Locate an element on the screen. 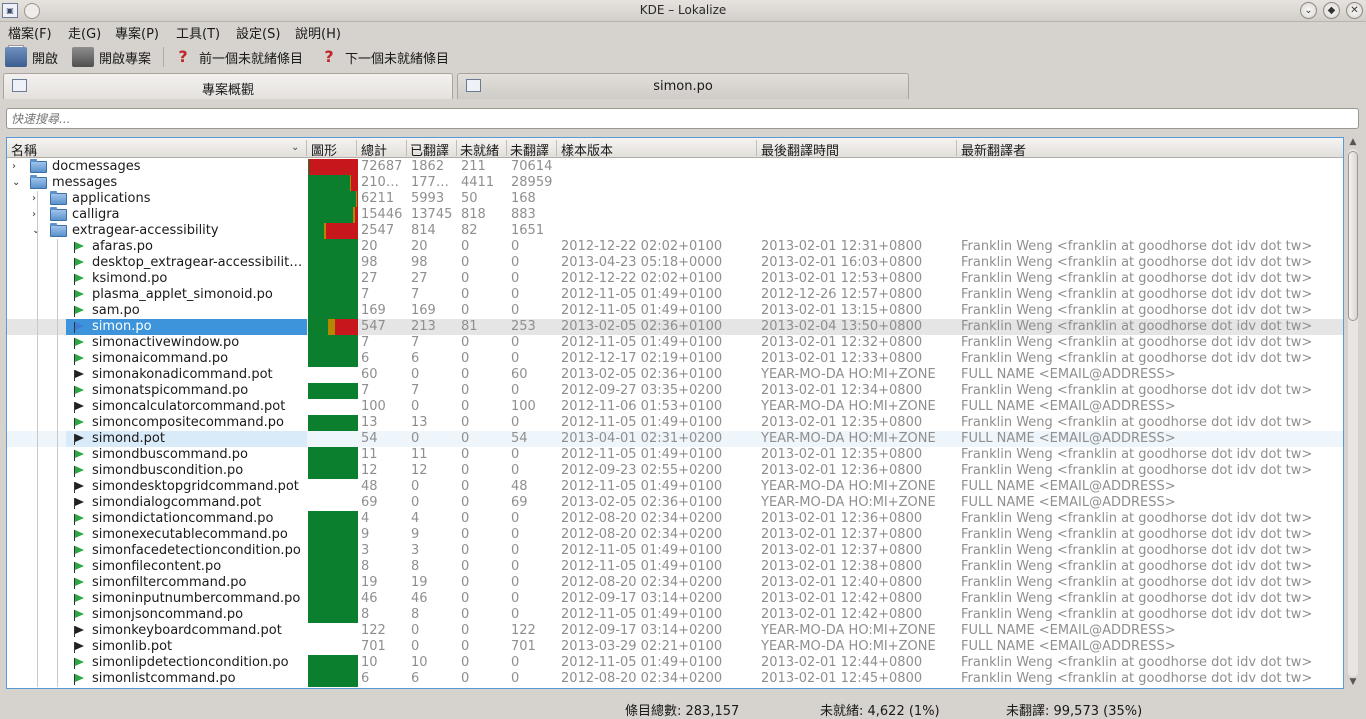 Image resolution: width=1366 pixels, height=719 pixels. table-row: › docmessages 72687 1862 211 70614 is located at coordinates (675, 167).